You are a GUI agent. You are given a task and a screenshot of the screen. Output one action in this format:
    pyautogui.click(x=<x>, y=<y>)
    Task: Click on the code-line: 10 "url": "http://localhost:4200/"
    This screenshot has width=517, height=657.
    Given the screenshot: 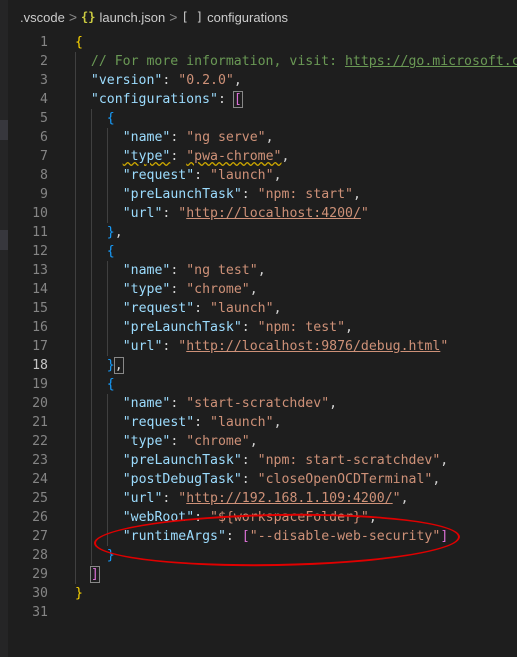 What is the action you would take?
    pyautogui.click(x=262, y=213)
    